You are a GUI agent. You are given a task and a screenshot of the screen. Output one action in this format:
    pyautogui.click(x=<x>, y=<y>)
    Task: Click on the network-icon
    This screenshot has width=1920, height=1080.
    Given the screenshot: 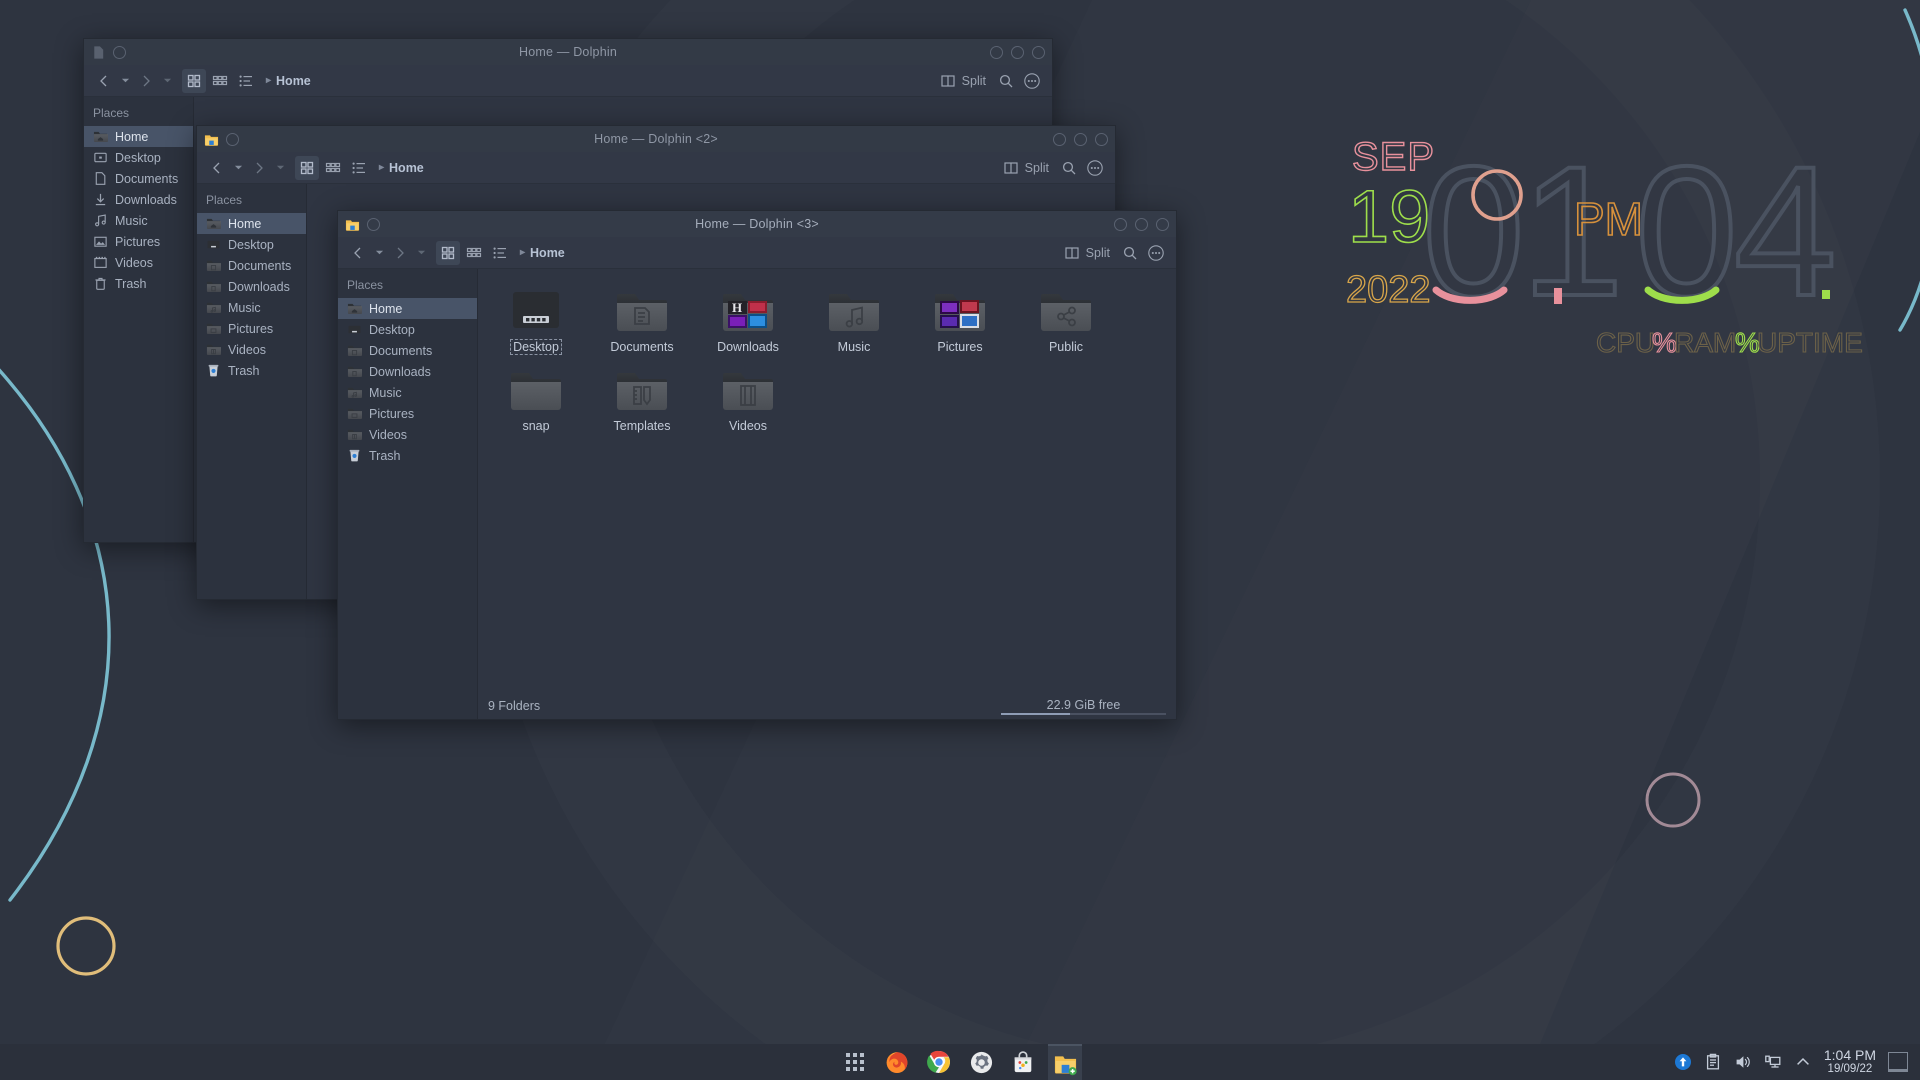 What is the action you would take?
    pyautogui.click(x=1773, y=1062)
    